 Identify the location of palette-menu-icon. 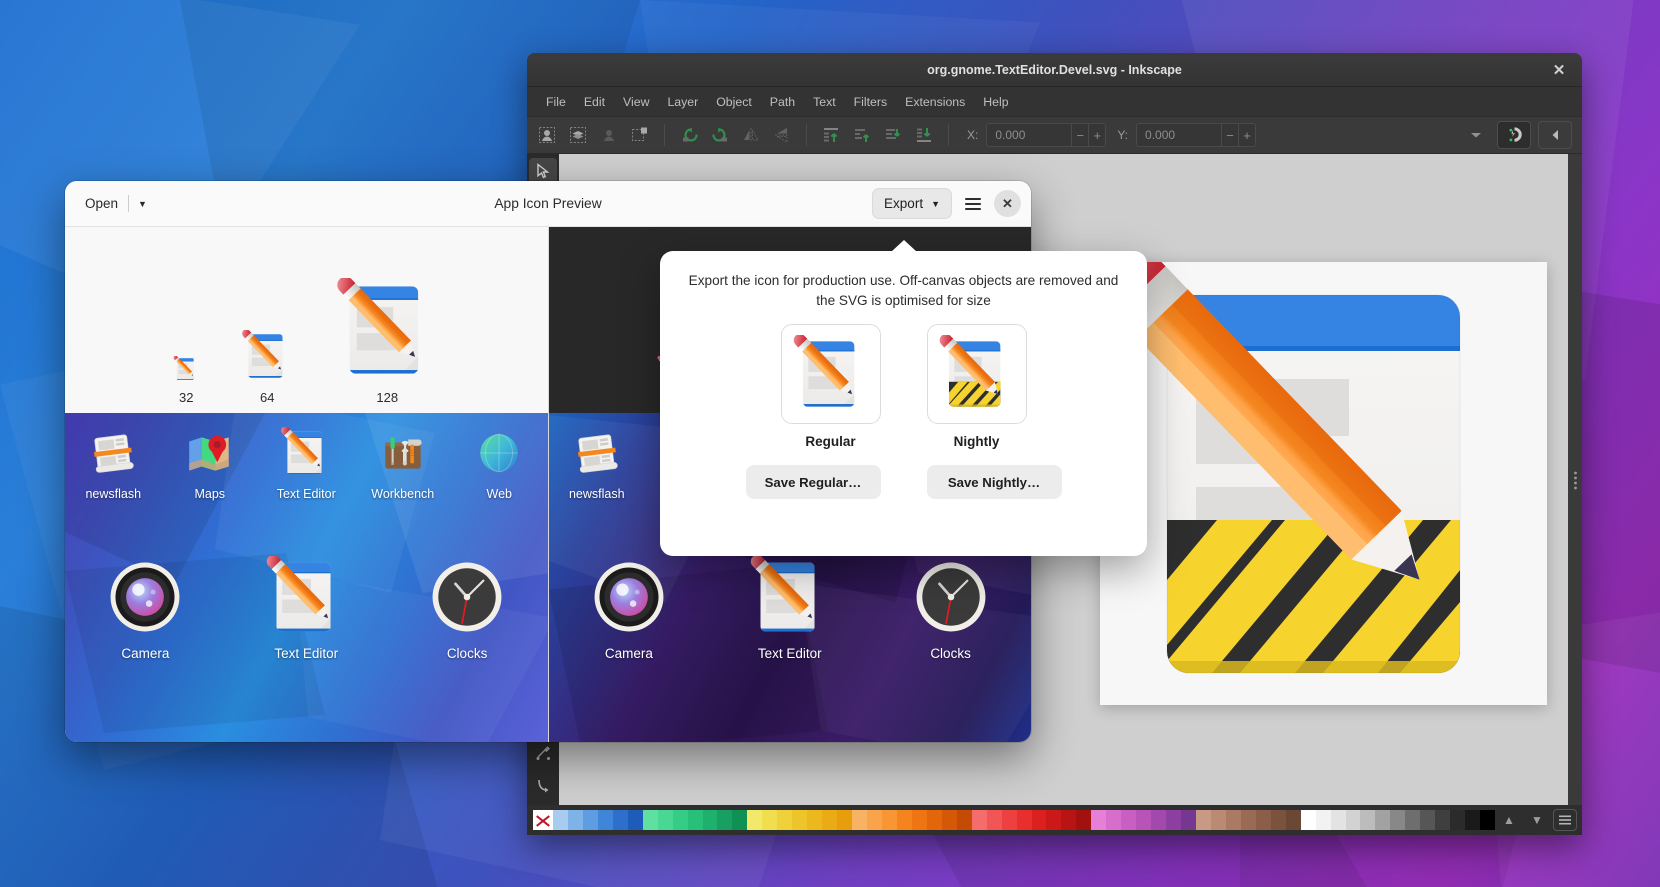
(1565, 820).